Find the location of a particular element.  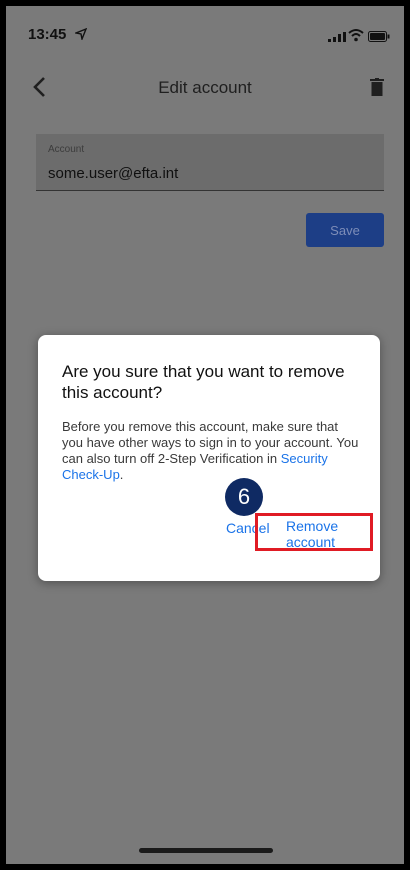

home-indicator is located at coordinates (206, 850).